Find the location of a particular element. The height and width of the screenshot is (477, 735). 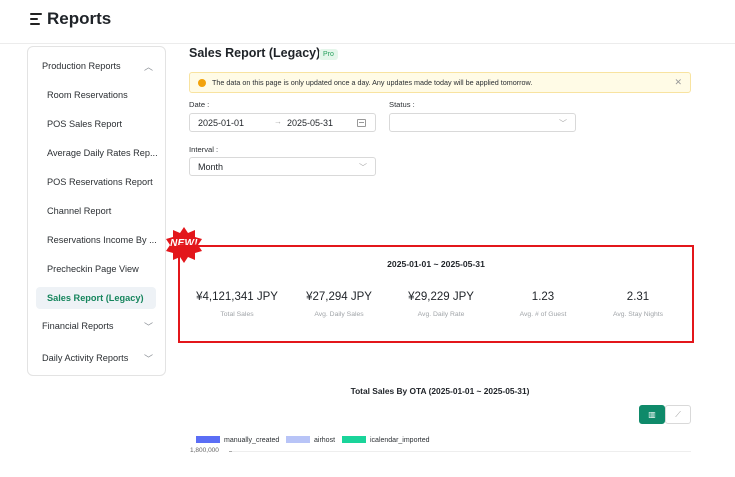

stat-value: ¥27,294 JPY is located at coordinates (339, 297).